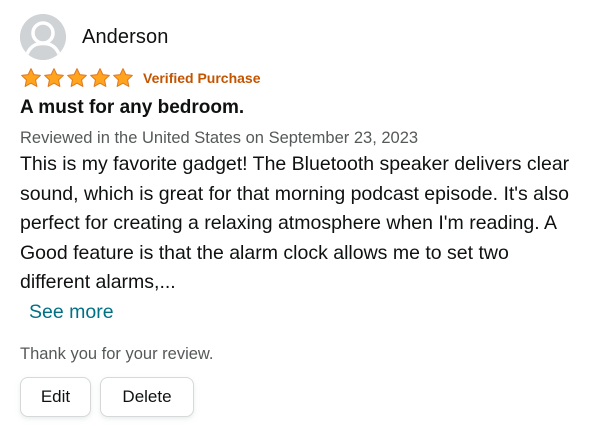  What do you see at coordinates (117, 353) in the screenshot?
I see `thanks-message: Thank you for your review.` at bounding box center [117, 353].